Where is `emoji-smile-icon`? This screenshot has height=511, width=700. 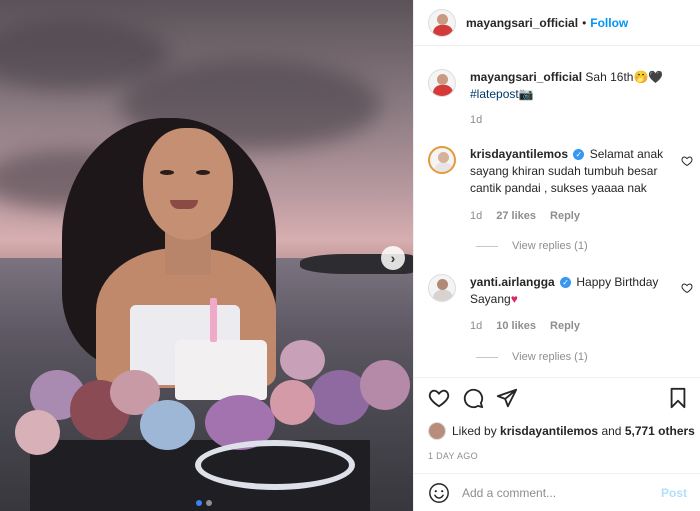 emoji-smile-icon is located at coordinates (439, 493).